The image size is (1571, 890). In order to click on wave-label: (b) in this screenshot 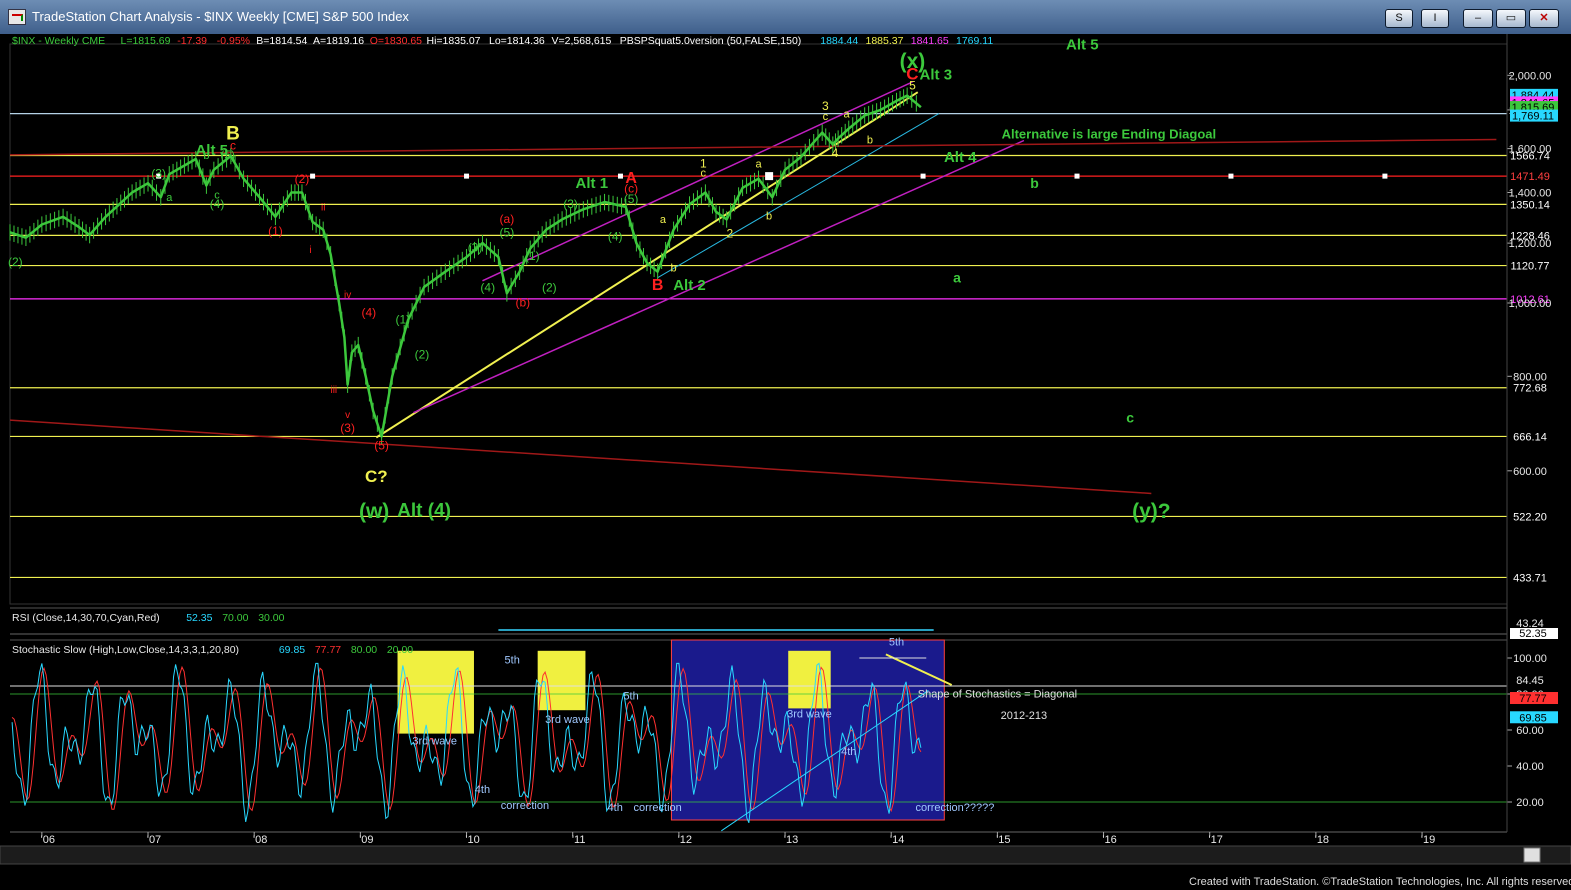, I will do `click(522, 302)`.